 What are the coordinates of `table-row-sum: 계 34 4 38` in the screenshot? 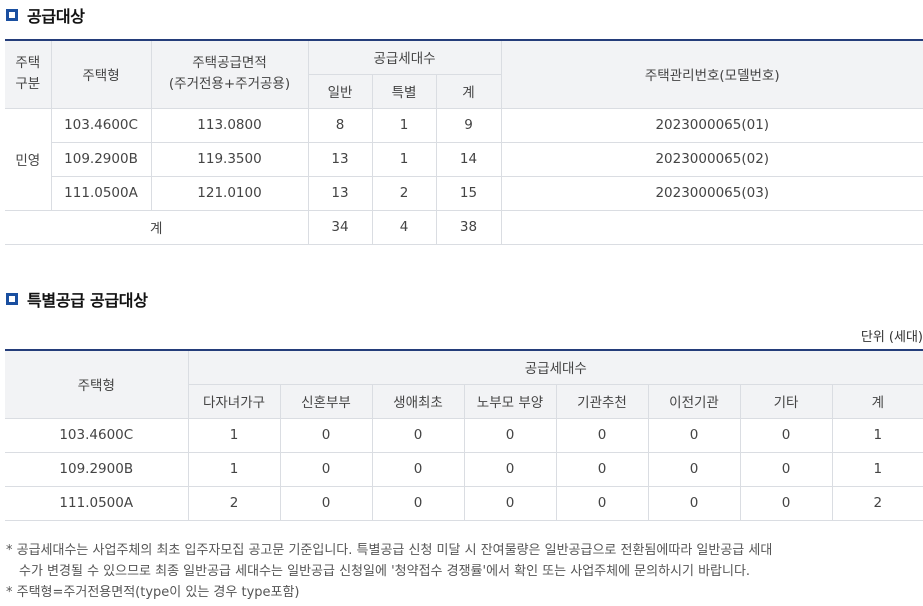 It's located at (464, 227).